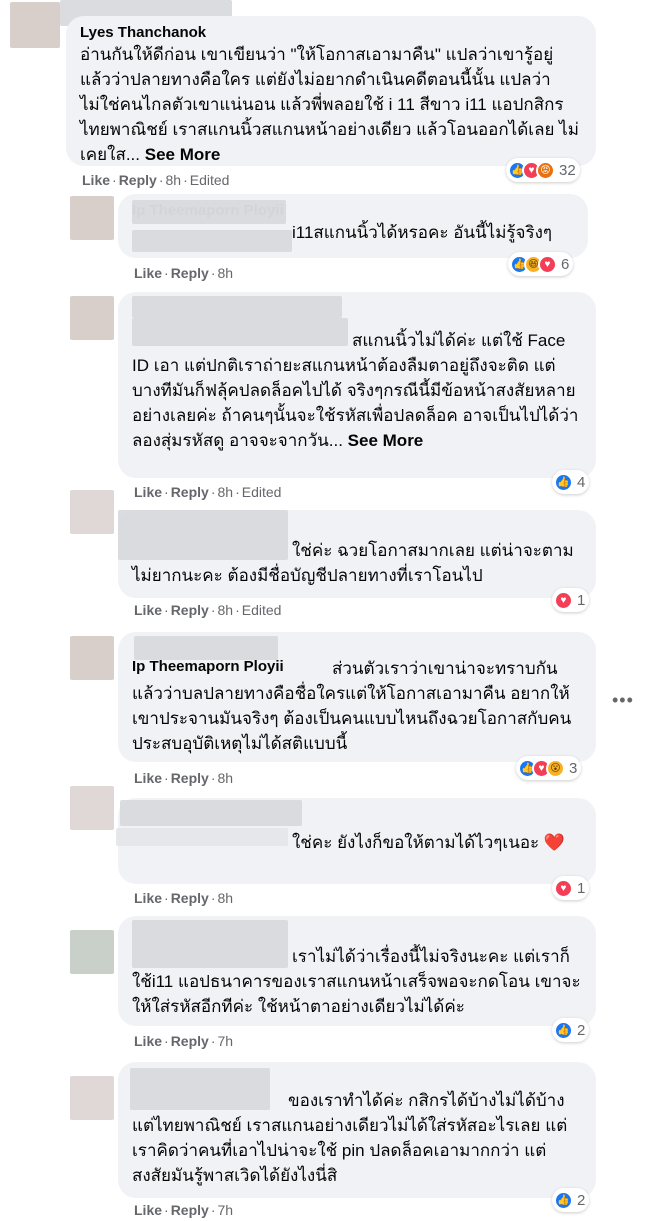 The width and height of the screenshot is (650, 1221). Describe the element at coordinates (581, 482) in the screenshot. I see `reaction-count: 4` at that location.